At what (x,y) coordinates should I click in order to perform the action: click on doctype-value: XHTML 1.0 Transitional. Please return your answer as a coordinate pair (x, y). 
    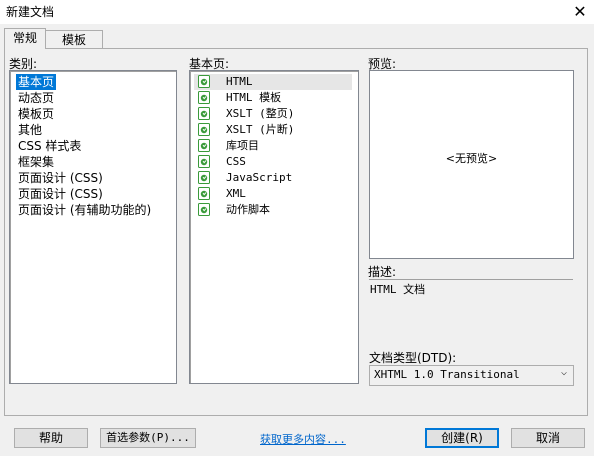
    Looking at the image, I should click on (447, 374).